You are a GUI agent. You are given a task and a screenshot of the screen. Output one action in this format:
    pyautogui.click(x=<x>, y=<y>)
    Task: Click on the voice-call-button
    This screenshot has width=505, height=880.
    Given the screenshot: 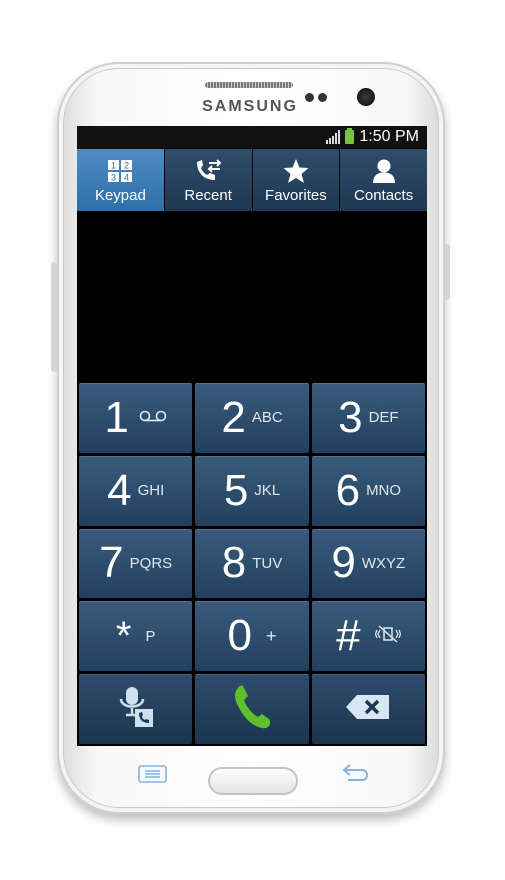 What is the action you would take?
    pyautogui.click(x=136, y=709)
    